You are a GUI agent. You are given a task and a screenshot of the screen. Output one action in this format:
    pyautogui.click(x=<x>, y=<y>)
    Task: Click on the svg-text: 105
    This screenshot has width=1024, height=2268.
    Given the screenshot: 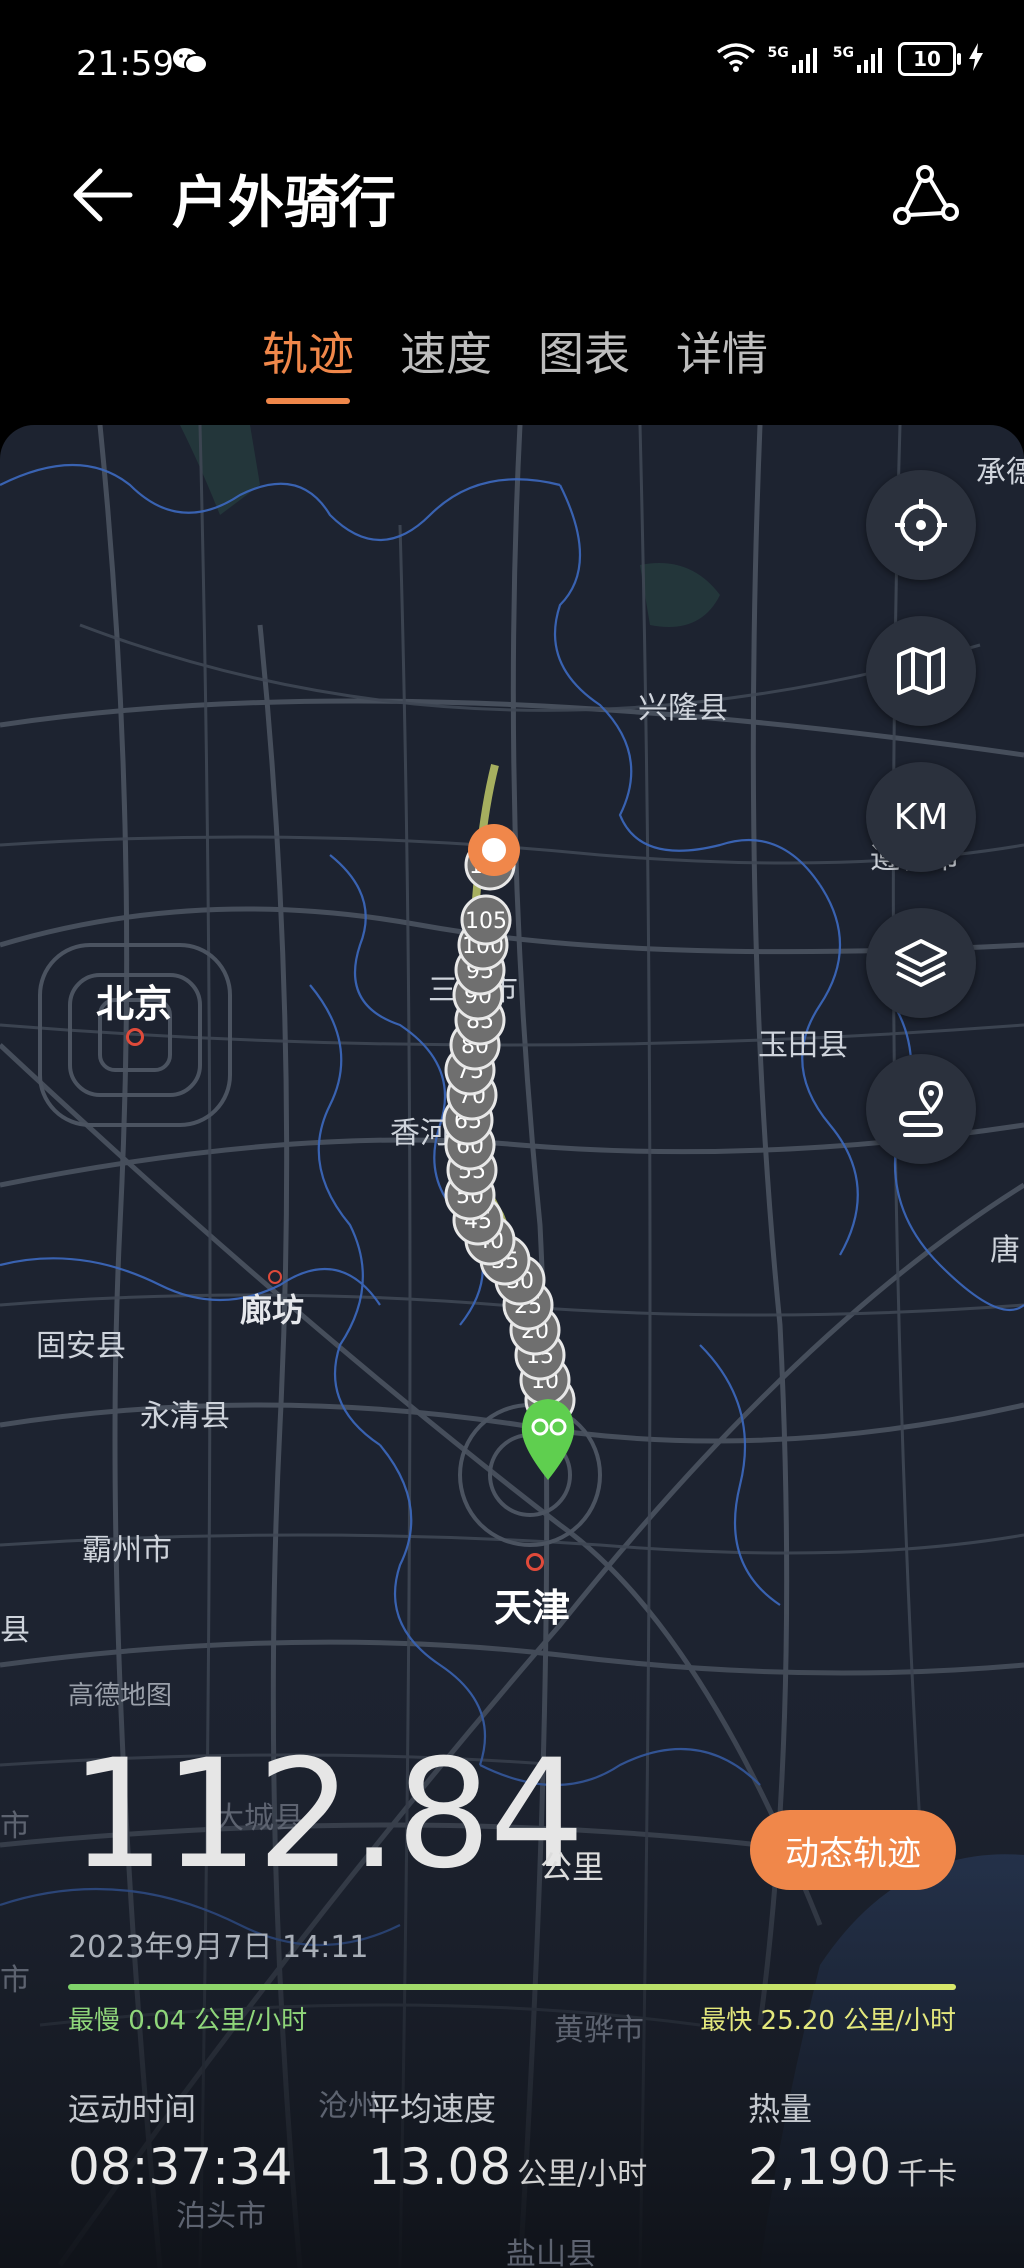 What is the action you would take?
    pyautogui.click(x=486, y=921)
    